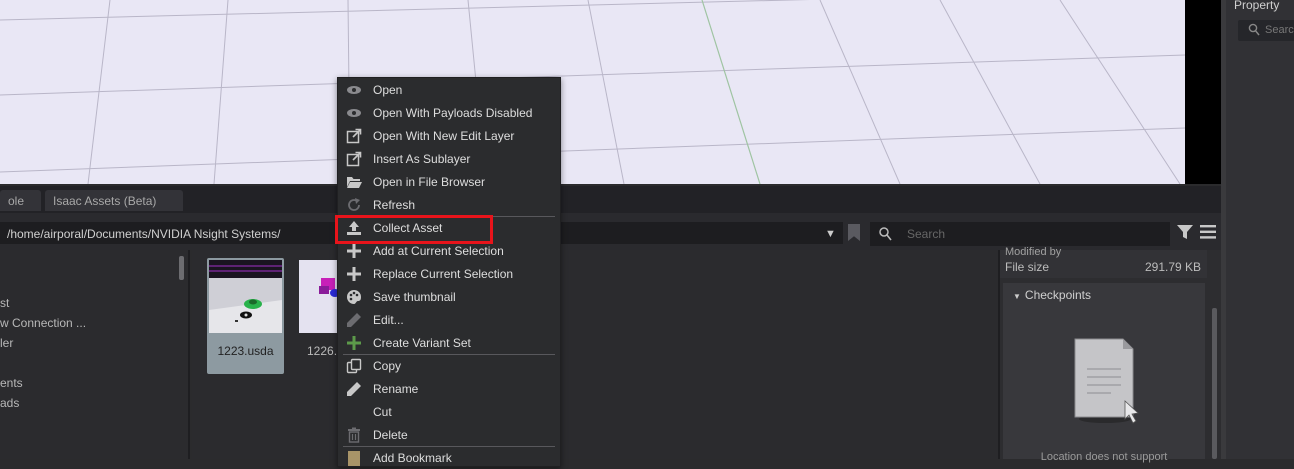 The image size is (1294, 469). Describe the element at coordinates (422, 343) in the screenshot. I see `menu-item-label: Create Variant Set` at that location.